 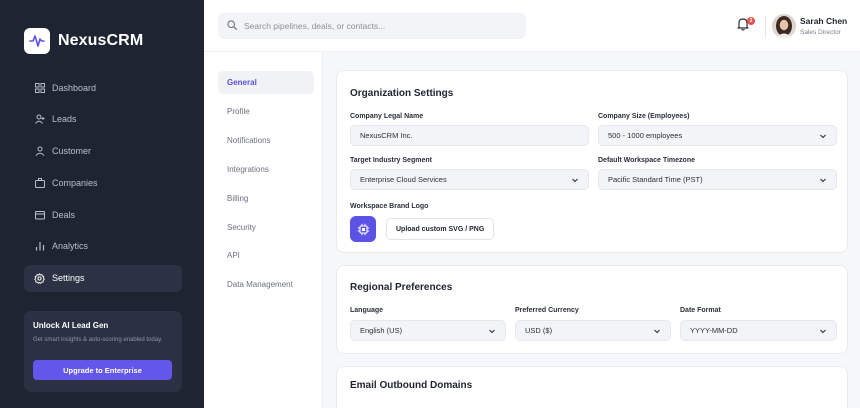 I want to click on currency-value: USD ($), so click(x=539, y=330).